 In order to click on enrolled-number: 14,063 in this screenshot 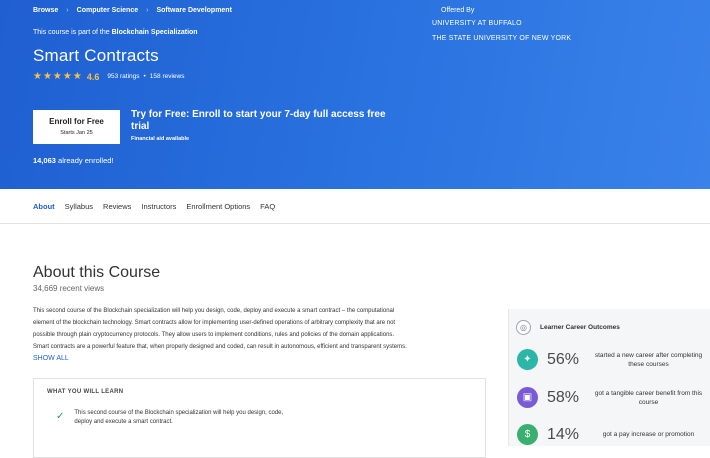, I will do `click(44, 160)`.